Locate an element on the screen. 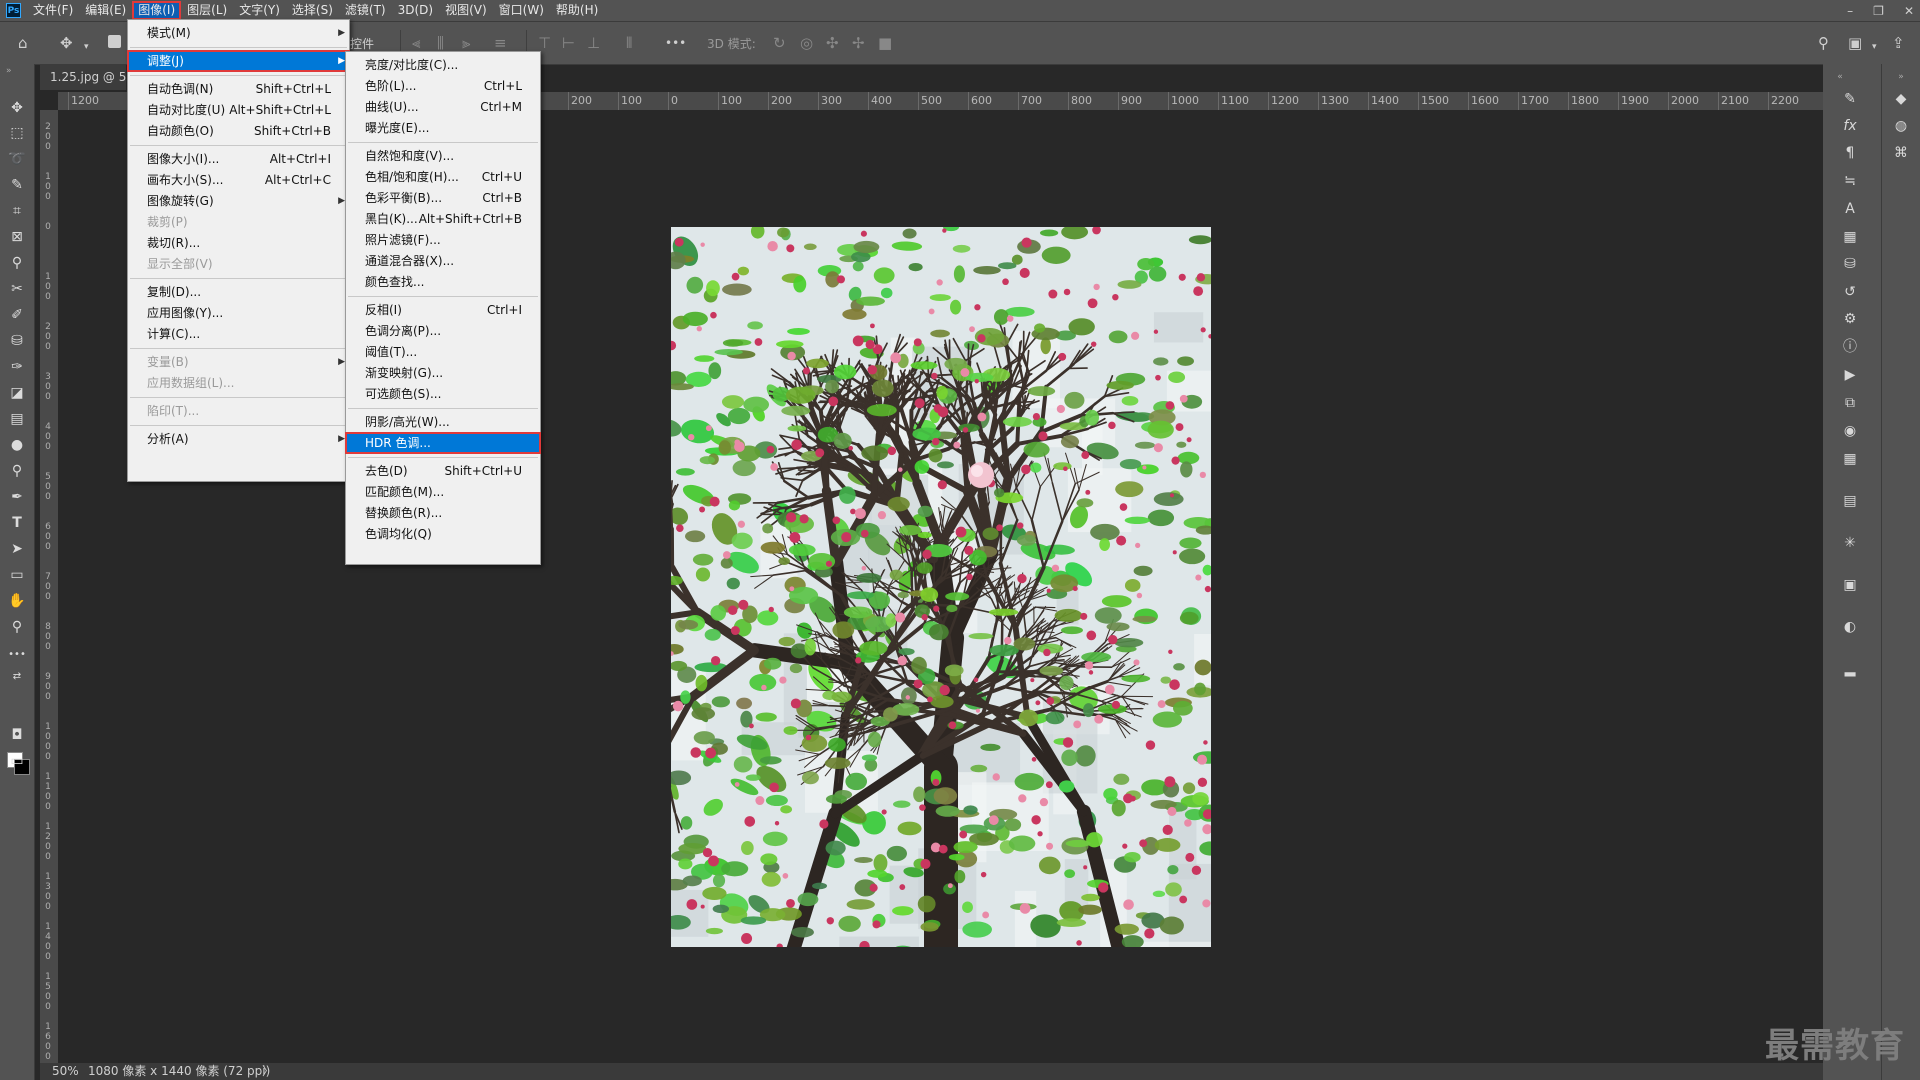  paragraph-icon: ¶ is located at coordinates (1850, 153).